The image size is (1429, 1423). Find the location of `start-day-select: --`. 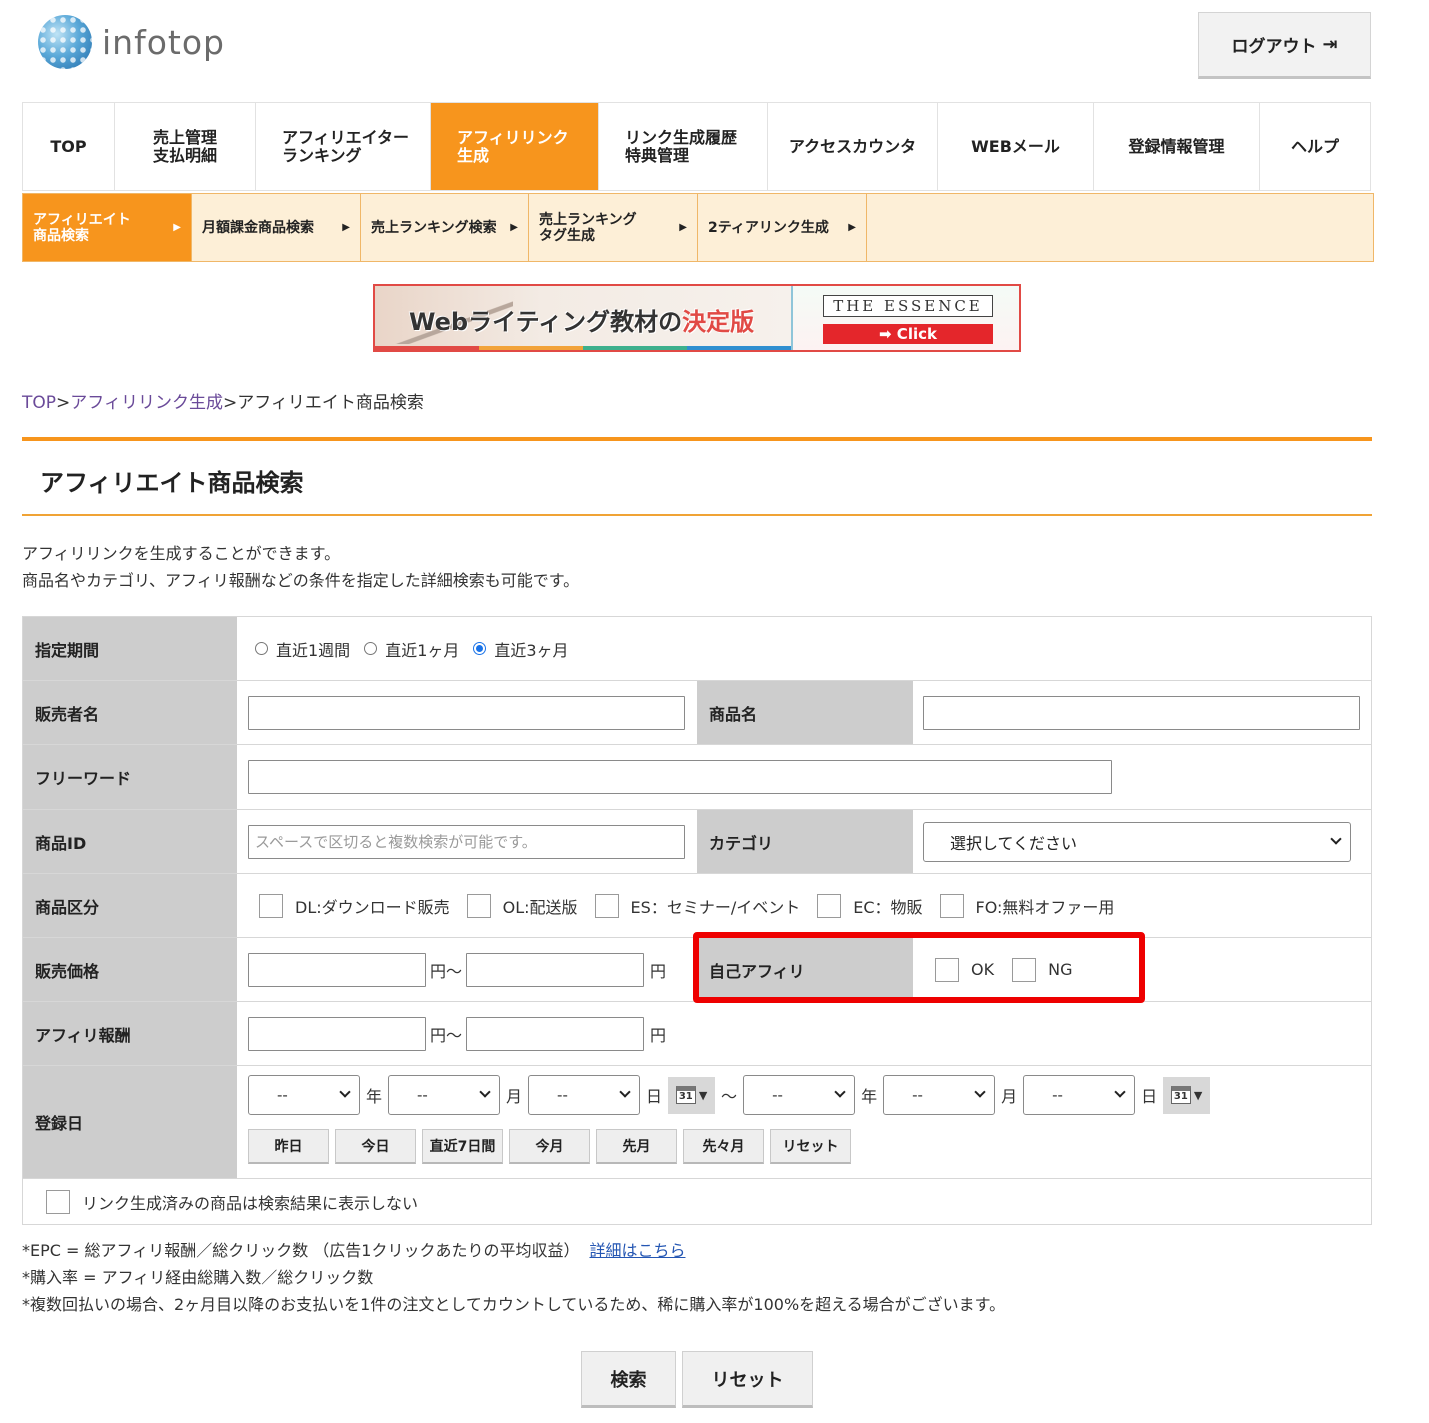

start-day-select: -- is located at coordinates (584, 1095).